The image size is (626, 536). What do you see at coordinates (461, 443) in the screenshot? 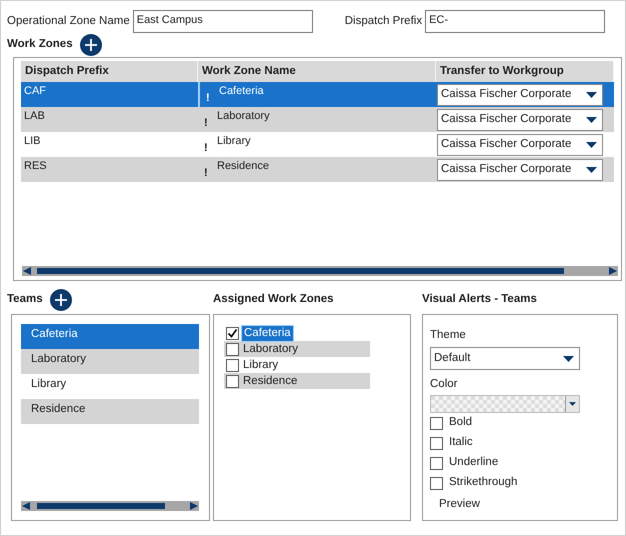
I see `checkbox-label: Italic` at bounding box center [461, 443].